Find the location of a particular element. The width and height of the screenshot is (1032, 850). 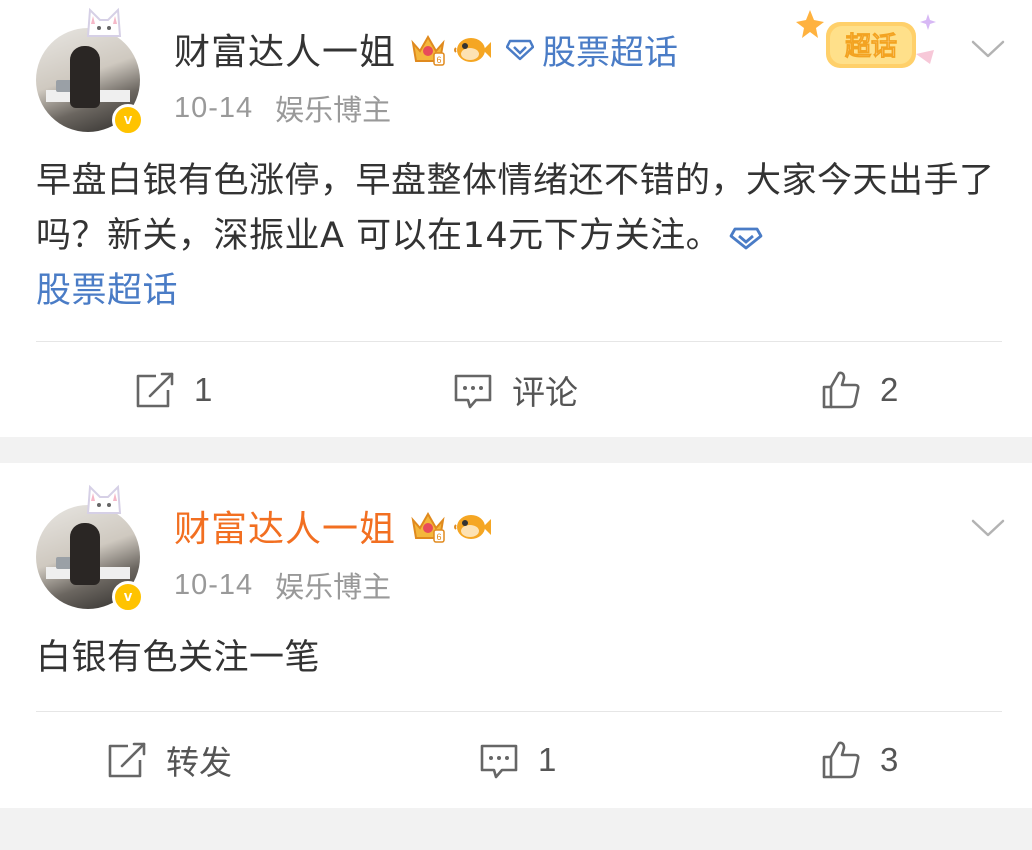

post-header: 财富达人一姐 6 股票超话 is located at coordinates (426, 49).